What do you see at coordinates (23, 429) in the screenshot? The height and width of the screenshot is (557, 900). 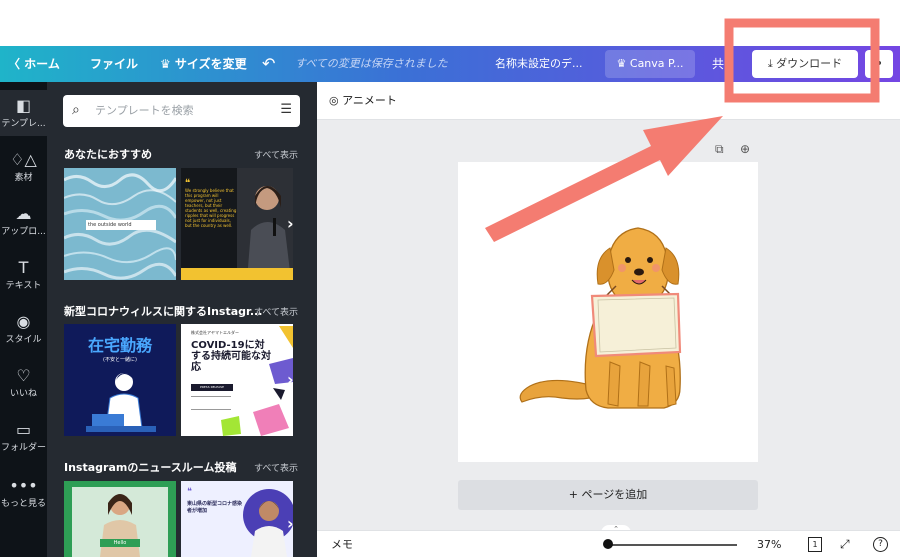 I see `folder-icon: ▭` at bounding box center [23, 429].